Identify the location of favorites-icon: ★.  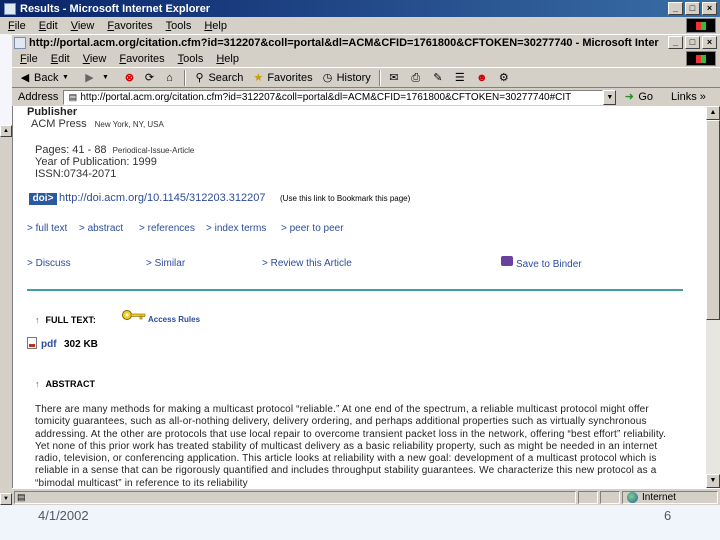
(258, 77).